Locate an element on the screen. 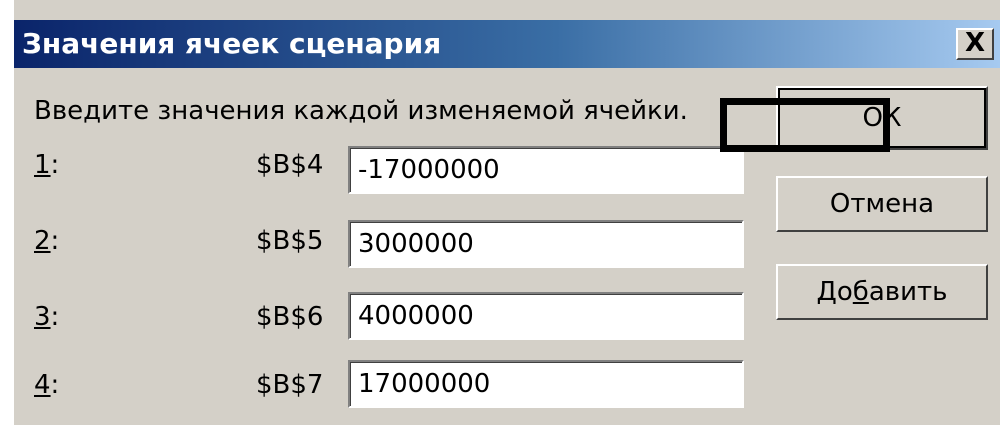 This screenshot has height=425, width=1004. cell-ref-3: $B$6 is located at coordinates (290, 317).